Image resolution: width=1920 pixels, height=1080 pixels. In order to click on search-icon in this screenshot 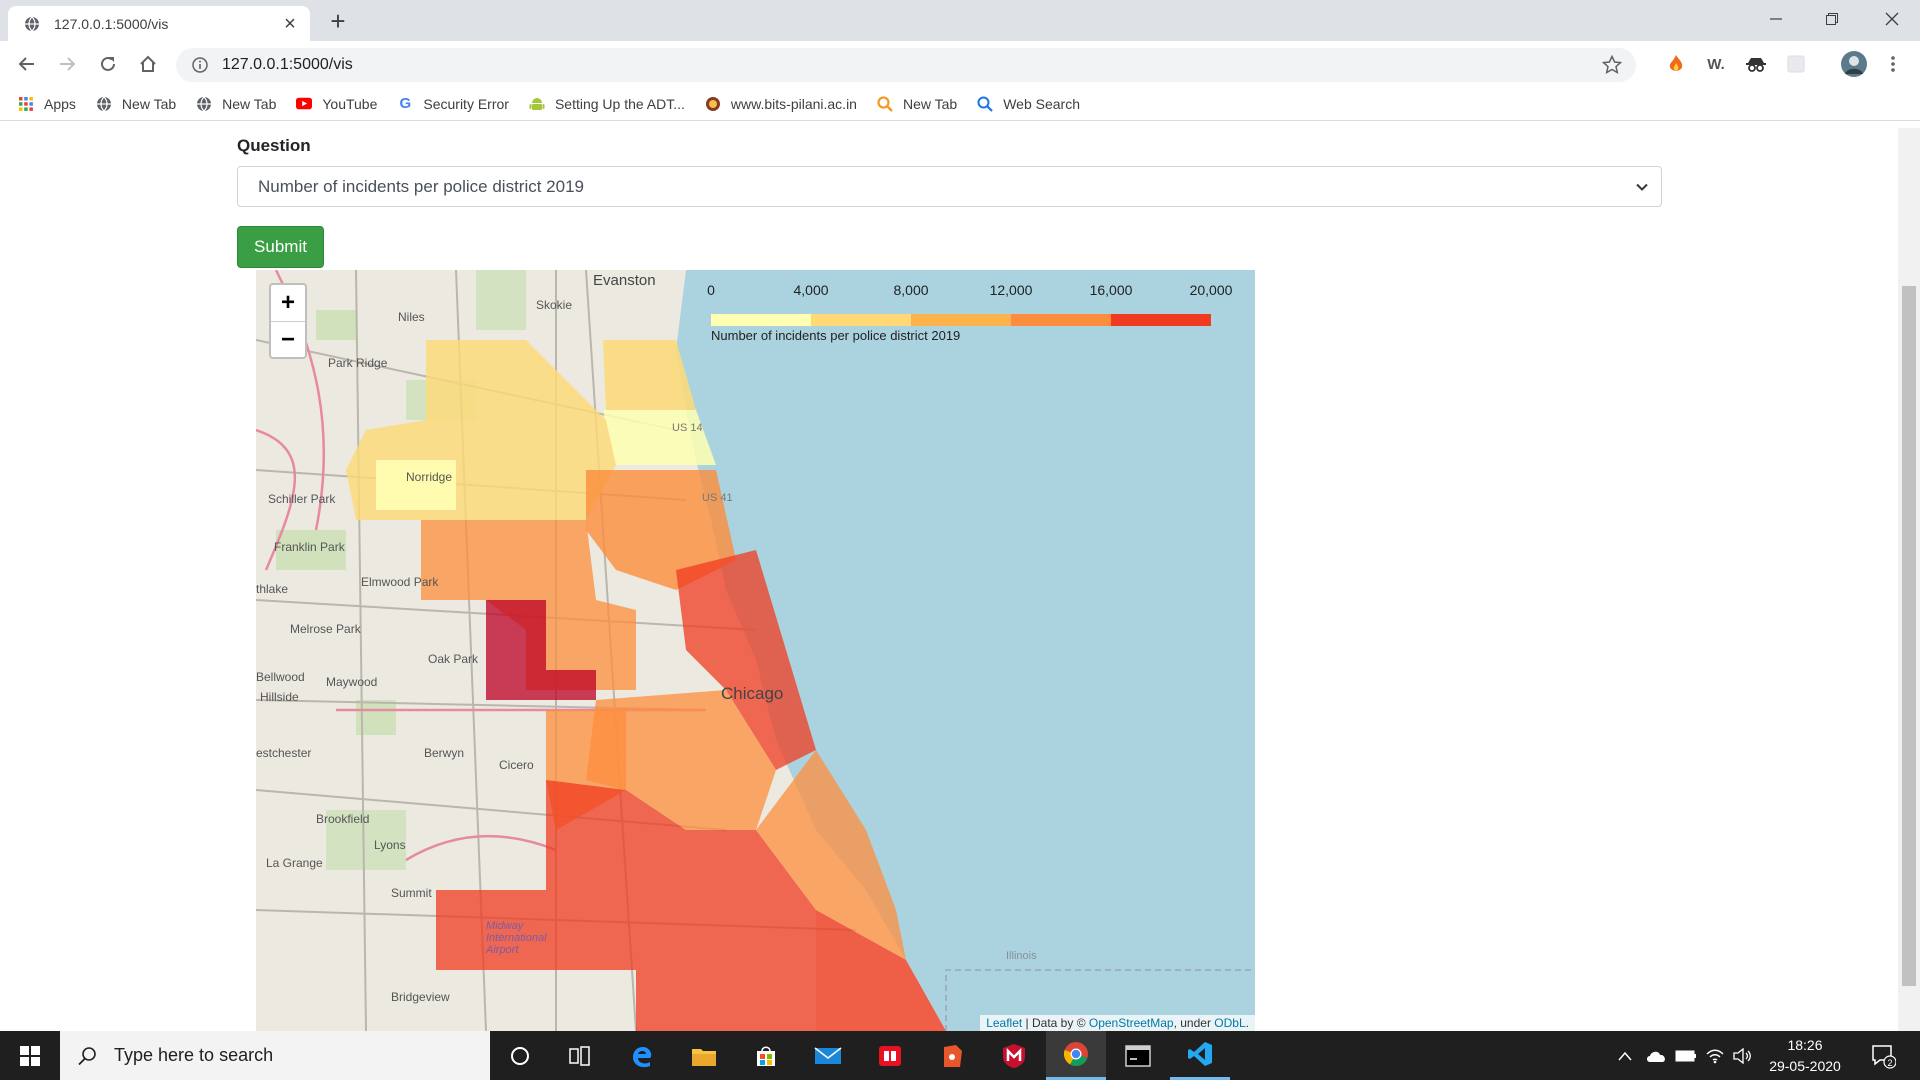, I will do `click(87, 1055)`.